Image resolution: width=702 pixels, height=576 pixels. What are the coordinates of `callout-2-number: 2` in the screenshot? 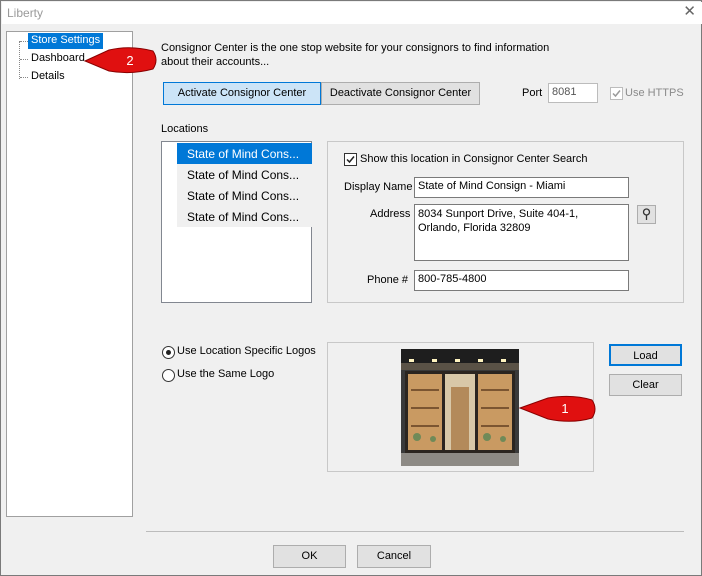 It's located at (129, 60).